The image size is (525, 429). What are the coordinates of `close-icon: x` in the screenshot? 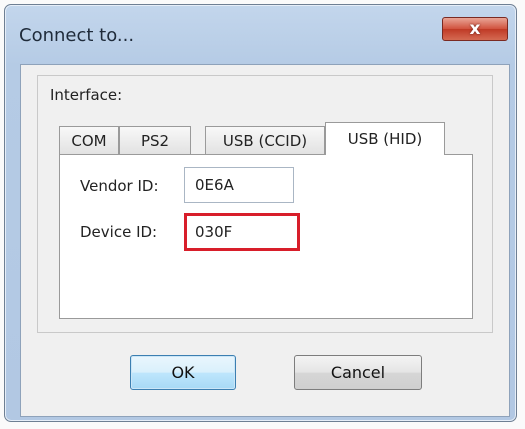 It's located at (475, 29).